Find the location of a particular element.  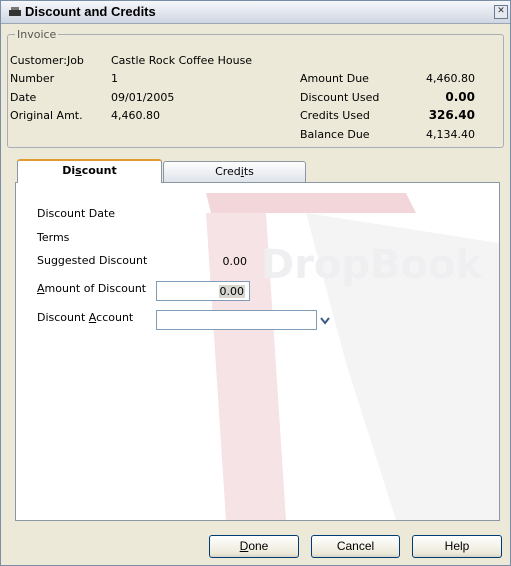

date-value: 09/01/2005 is located at coordinates (143, 97).